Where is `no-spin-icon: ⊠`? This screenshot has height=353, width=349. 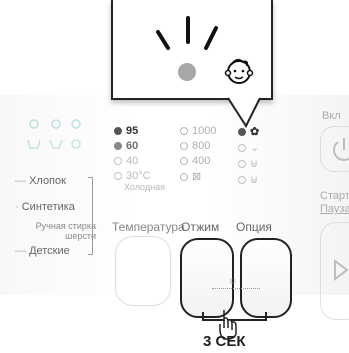
no-spin-icon: ⊠ is located at coordinates (197, 177).